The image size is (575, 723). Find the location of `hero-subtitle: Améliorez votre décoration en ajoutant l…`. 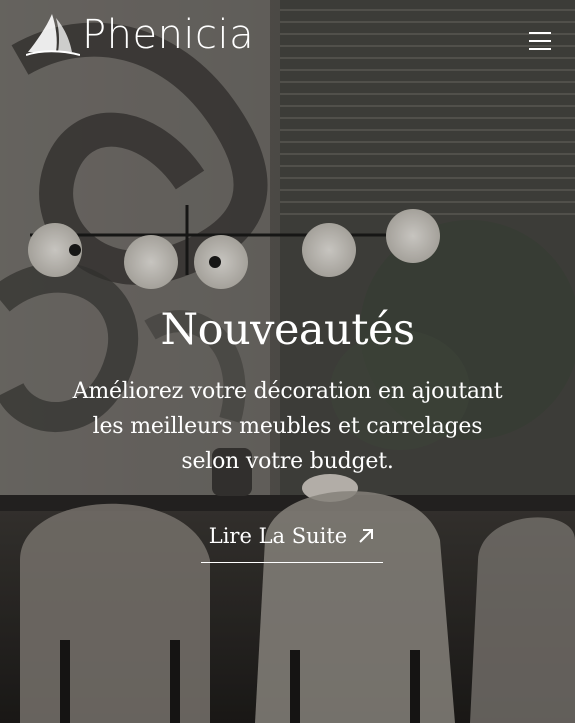

hero-subtitle: Améliorez votre décoration en ajoutant l… is located at coordinates (287, 426).